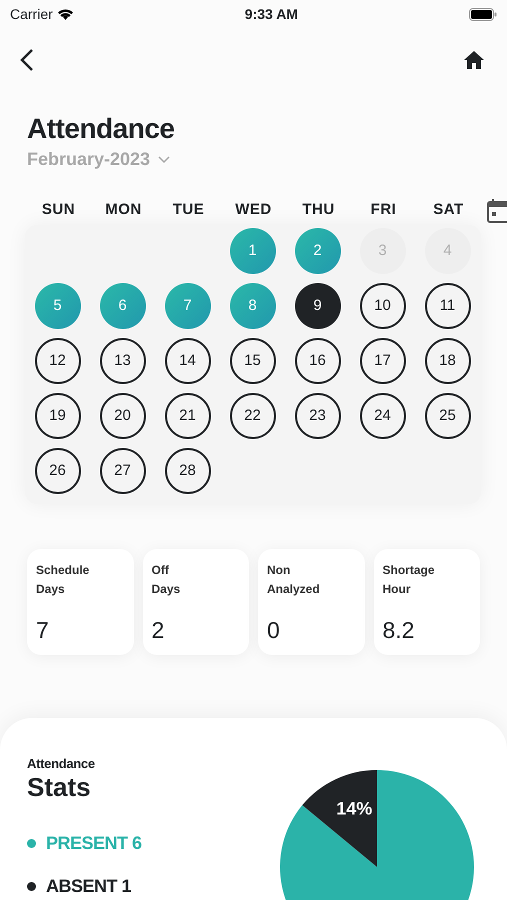 The width and height of the screenshot is (507, 900). What do you see at coordinates (447, 416) in the screenshot?
I see `calendar-day: 25` at bounding box center [447, 416].